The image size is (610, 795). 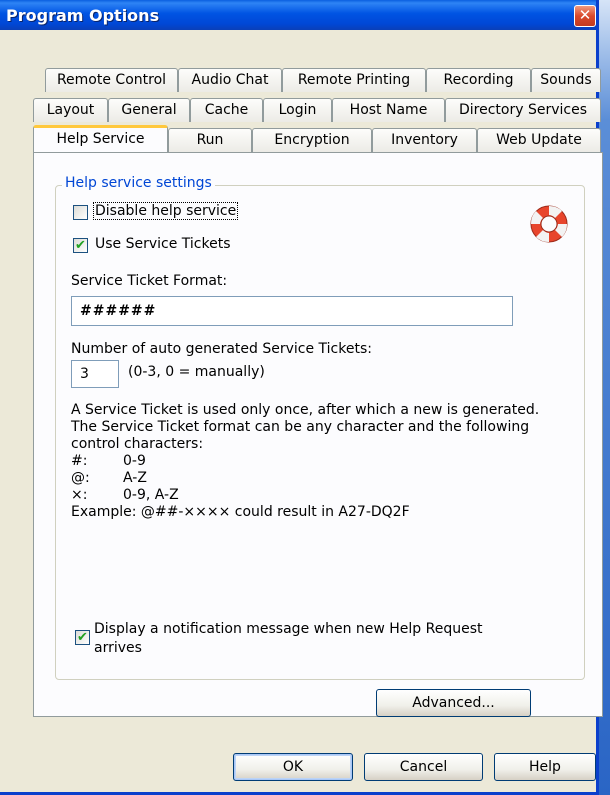 What do you see at coordinates (165, 211) in the screenshot?
I see `disable-help-label: Disable help service` at bounding box center [165, 211].